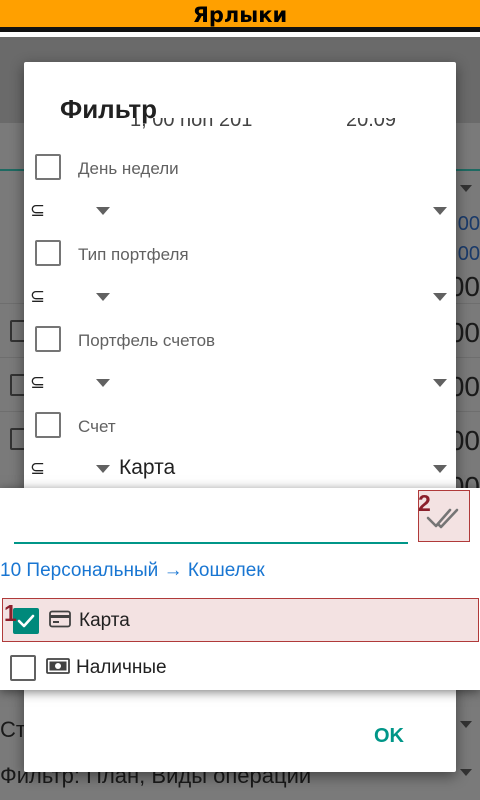  What do you see at coordinates (133, 254) in the screenshot?
I see `filter-label: Тип портфеля` at bounding box center [133, 254].